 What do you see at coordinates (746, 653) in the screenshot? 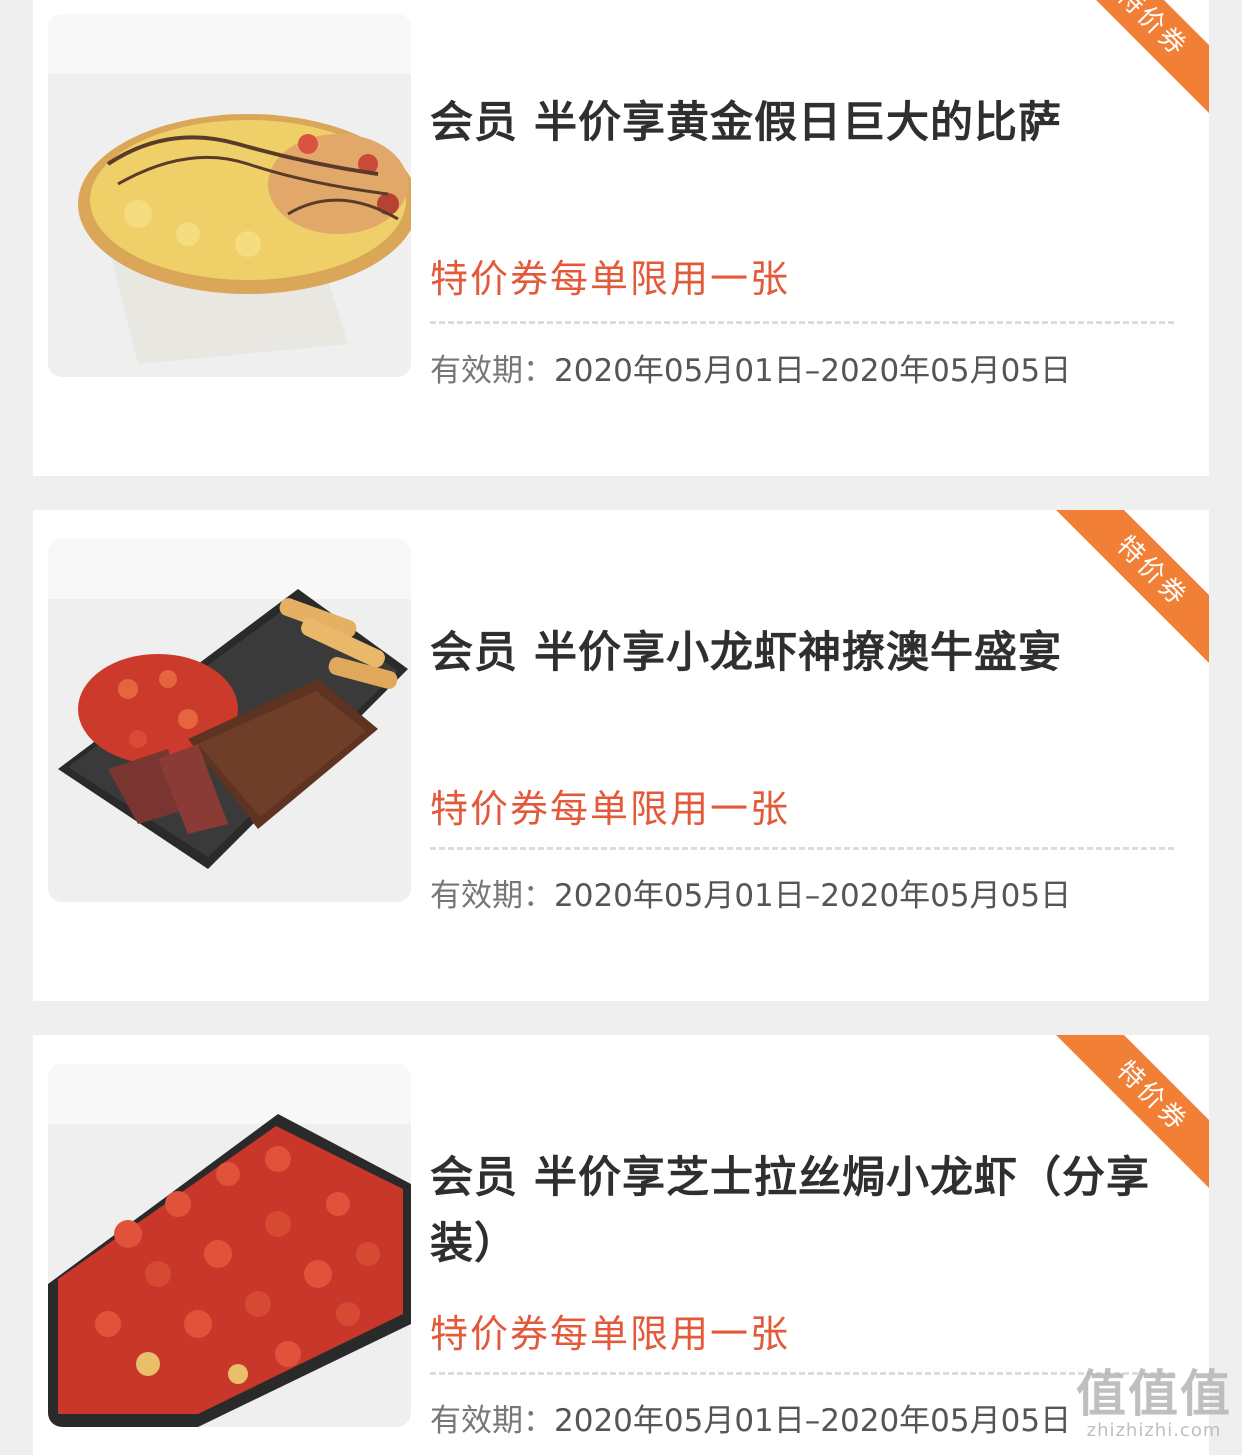
I see `coupon-title: 会员 半价享小龙虾神撩澳牛盛宴` at bounding box center [746, 653].